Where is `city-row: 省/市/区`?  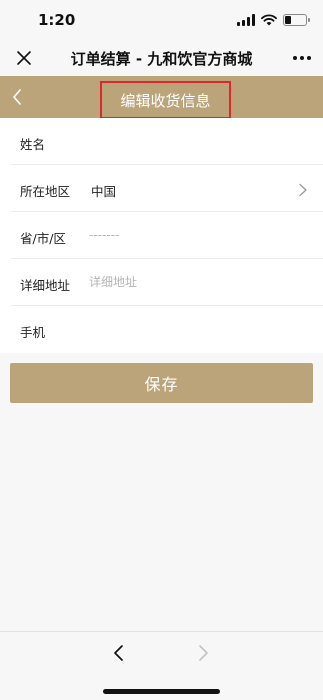
city-row: 省/市/区 is located at coordinates (167, 235).